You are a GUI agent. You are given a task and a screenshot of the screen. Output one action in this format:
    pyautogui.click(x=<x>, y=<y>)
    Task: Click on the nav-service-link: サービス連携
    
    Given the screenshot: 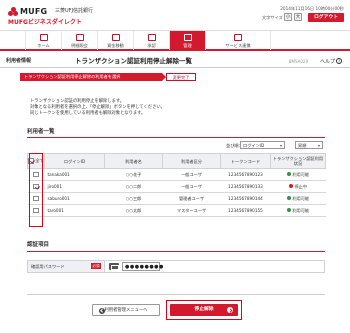 What is the action you would take?
    pyautogui.click(x=238, y=40)
    